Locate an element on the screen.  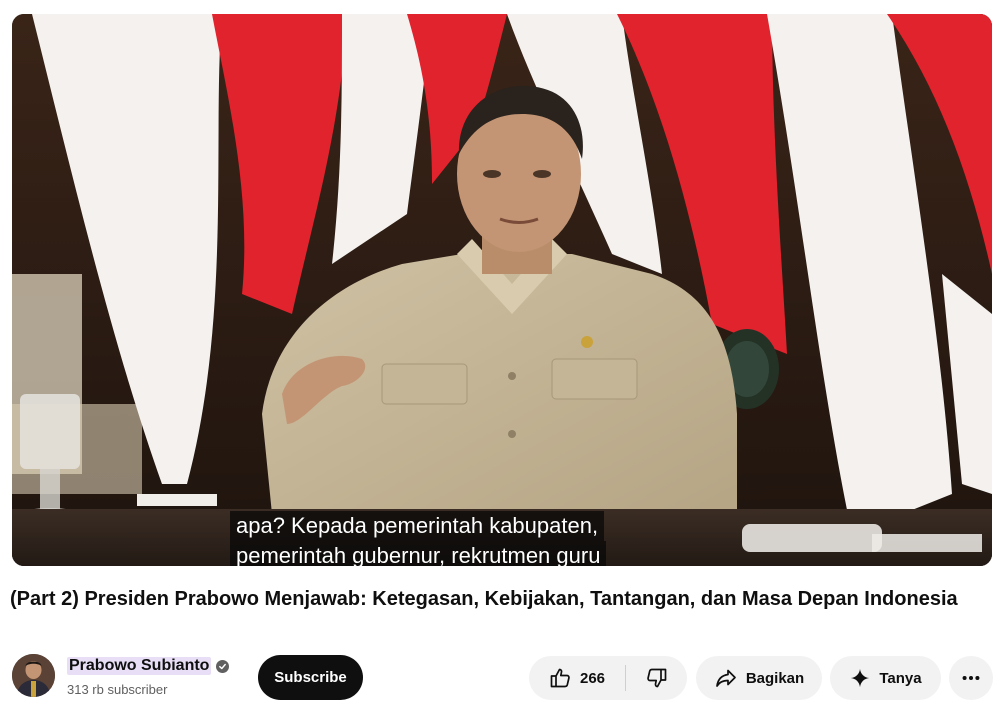
channel-avatar is located at coordinates (33, 675).